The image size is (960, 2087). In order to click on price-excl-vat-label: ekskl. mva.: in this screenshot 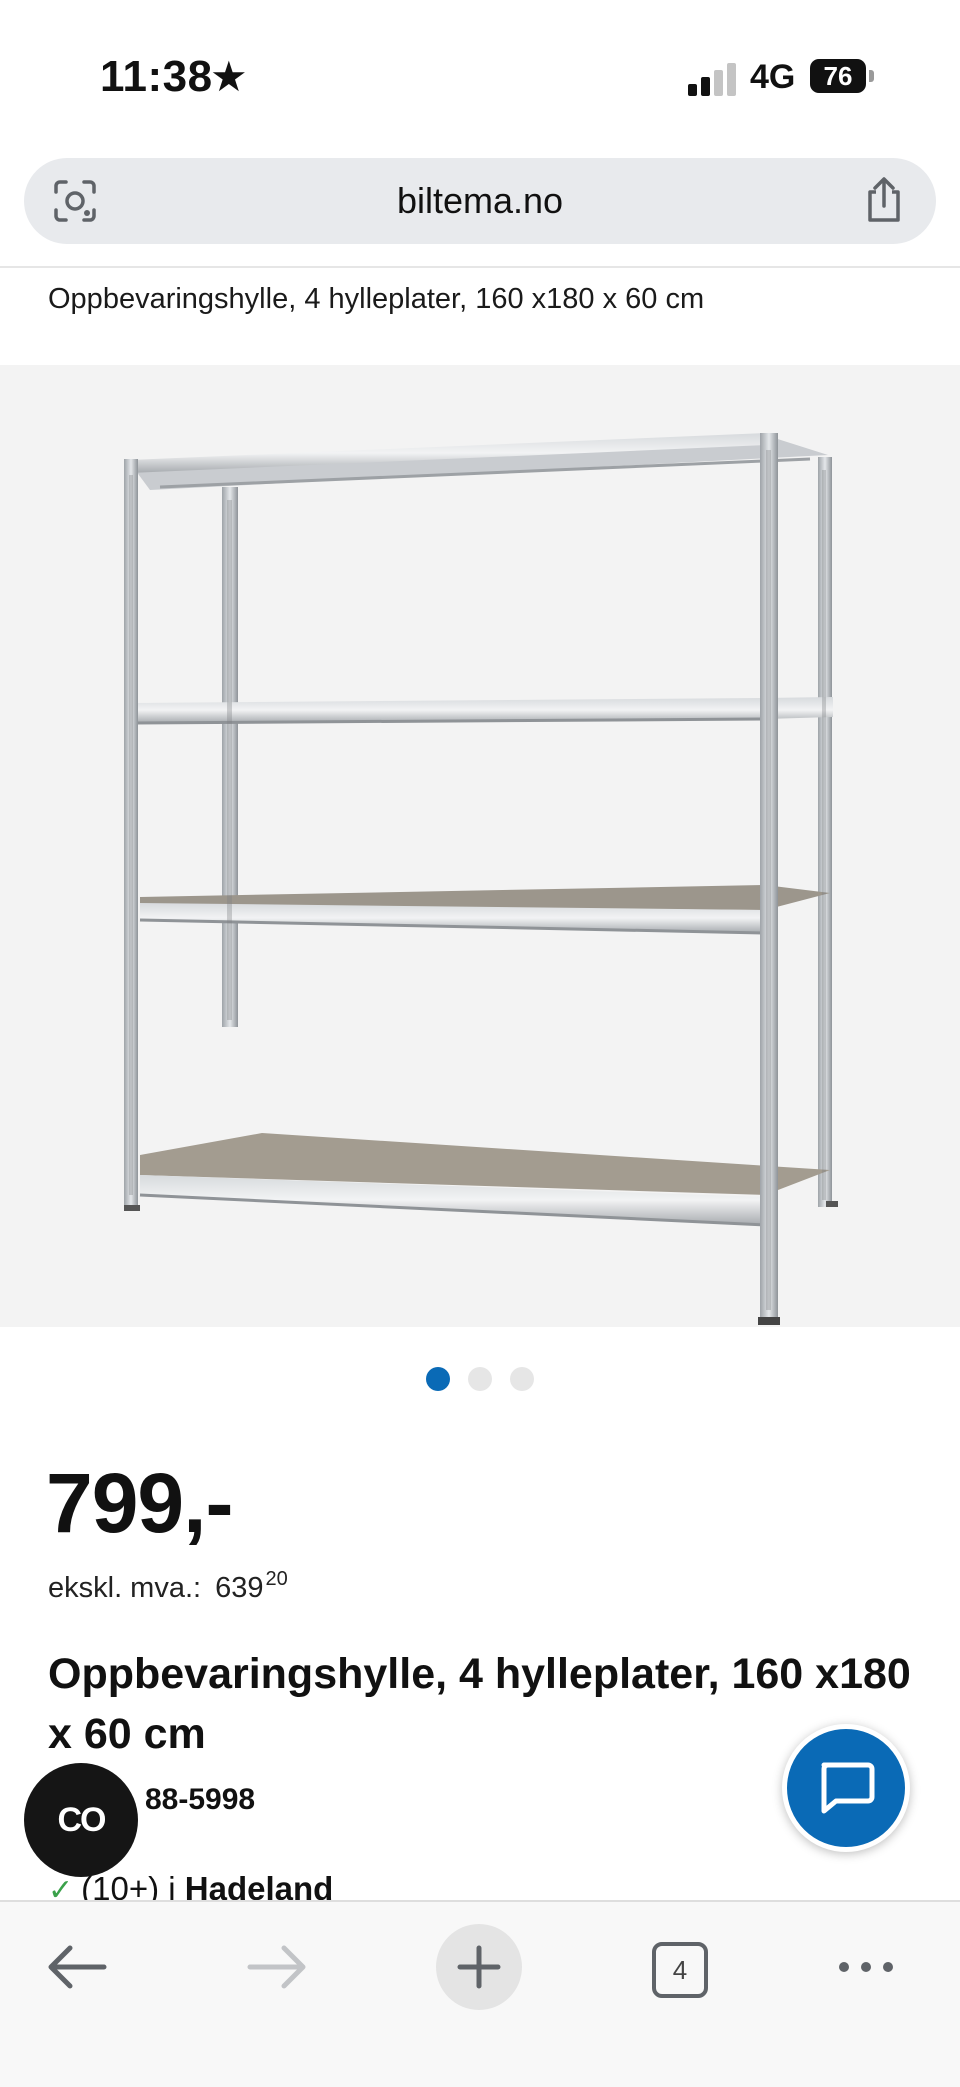, I will do `click(125, 1588)`.